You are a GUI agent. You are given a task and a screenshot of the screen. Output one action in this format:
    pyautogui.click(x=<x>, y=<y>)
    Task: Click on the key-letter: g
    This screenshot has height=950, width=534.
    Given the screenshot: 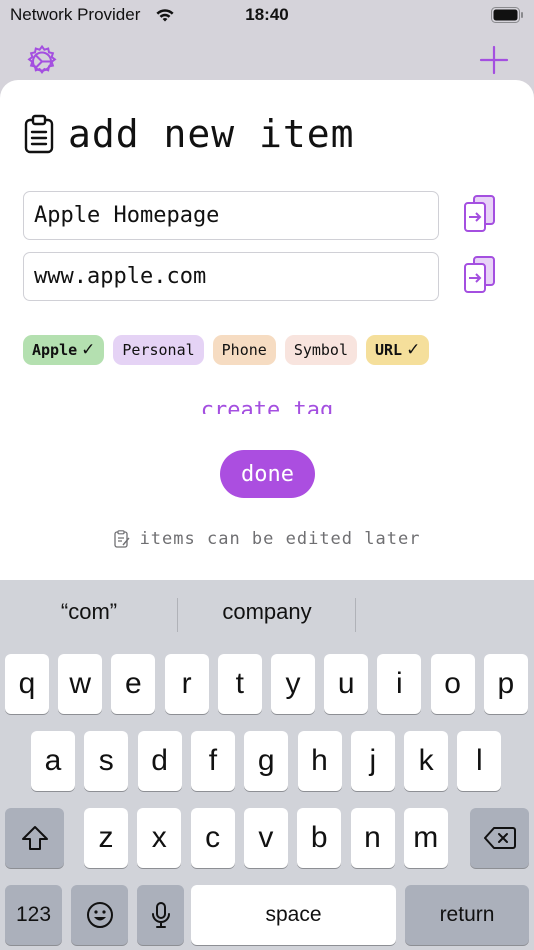 What is the action you would take?
    pyautogui.click(x=266, y=761)
    